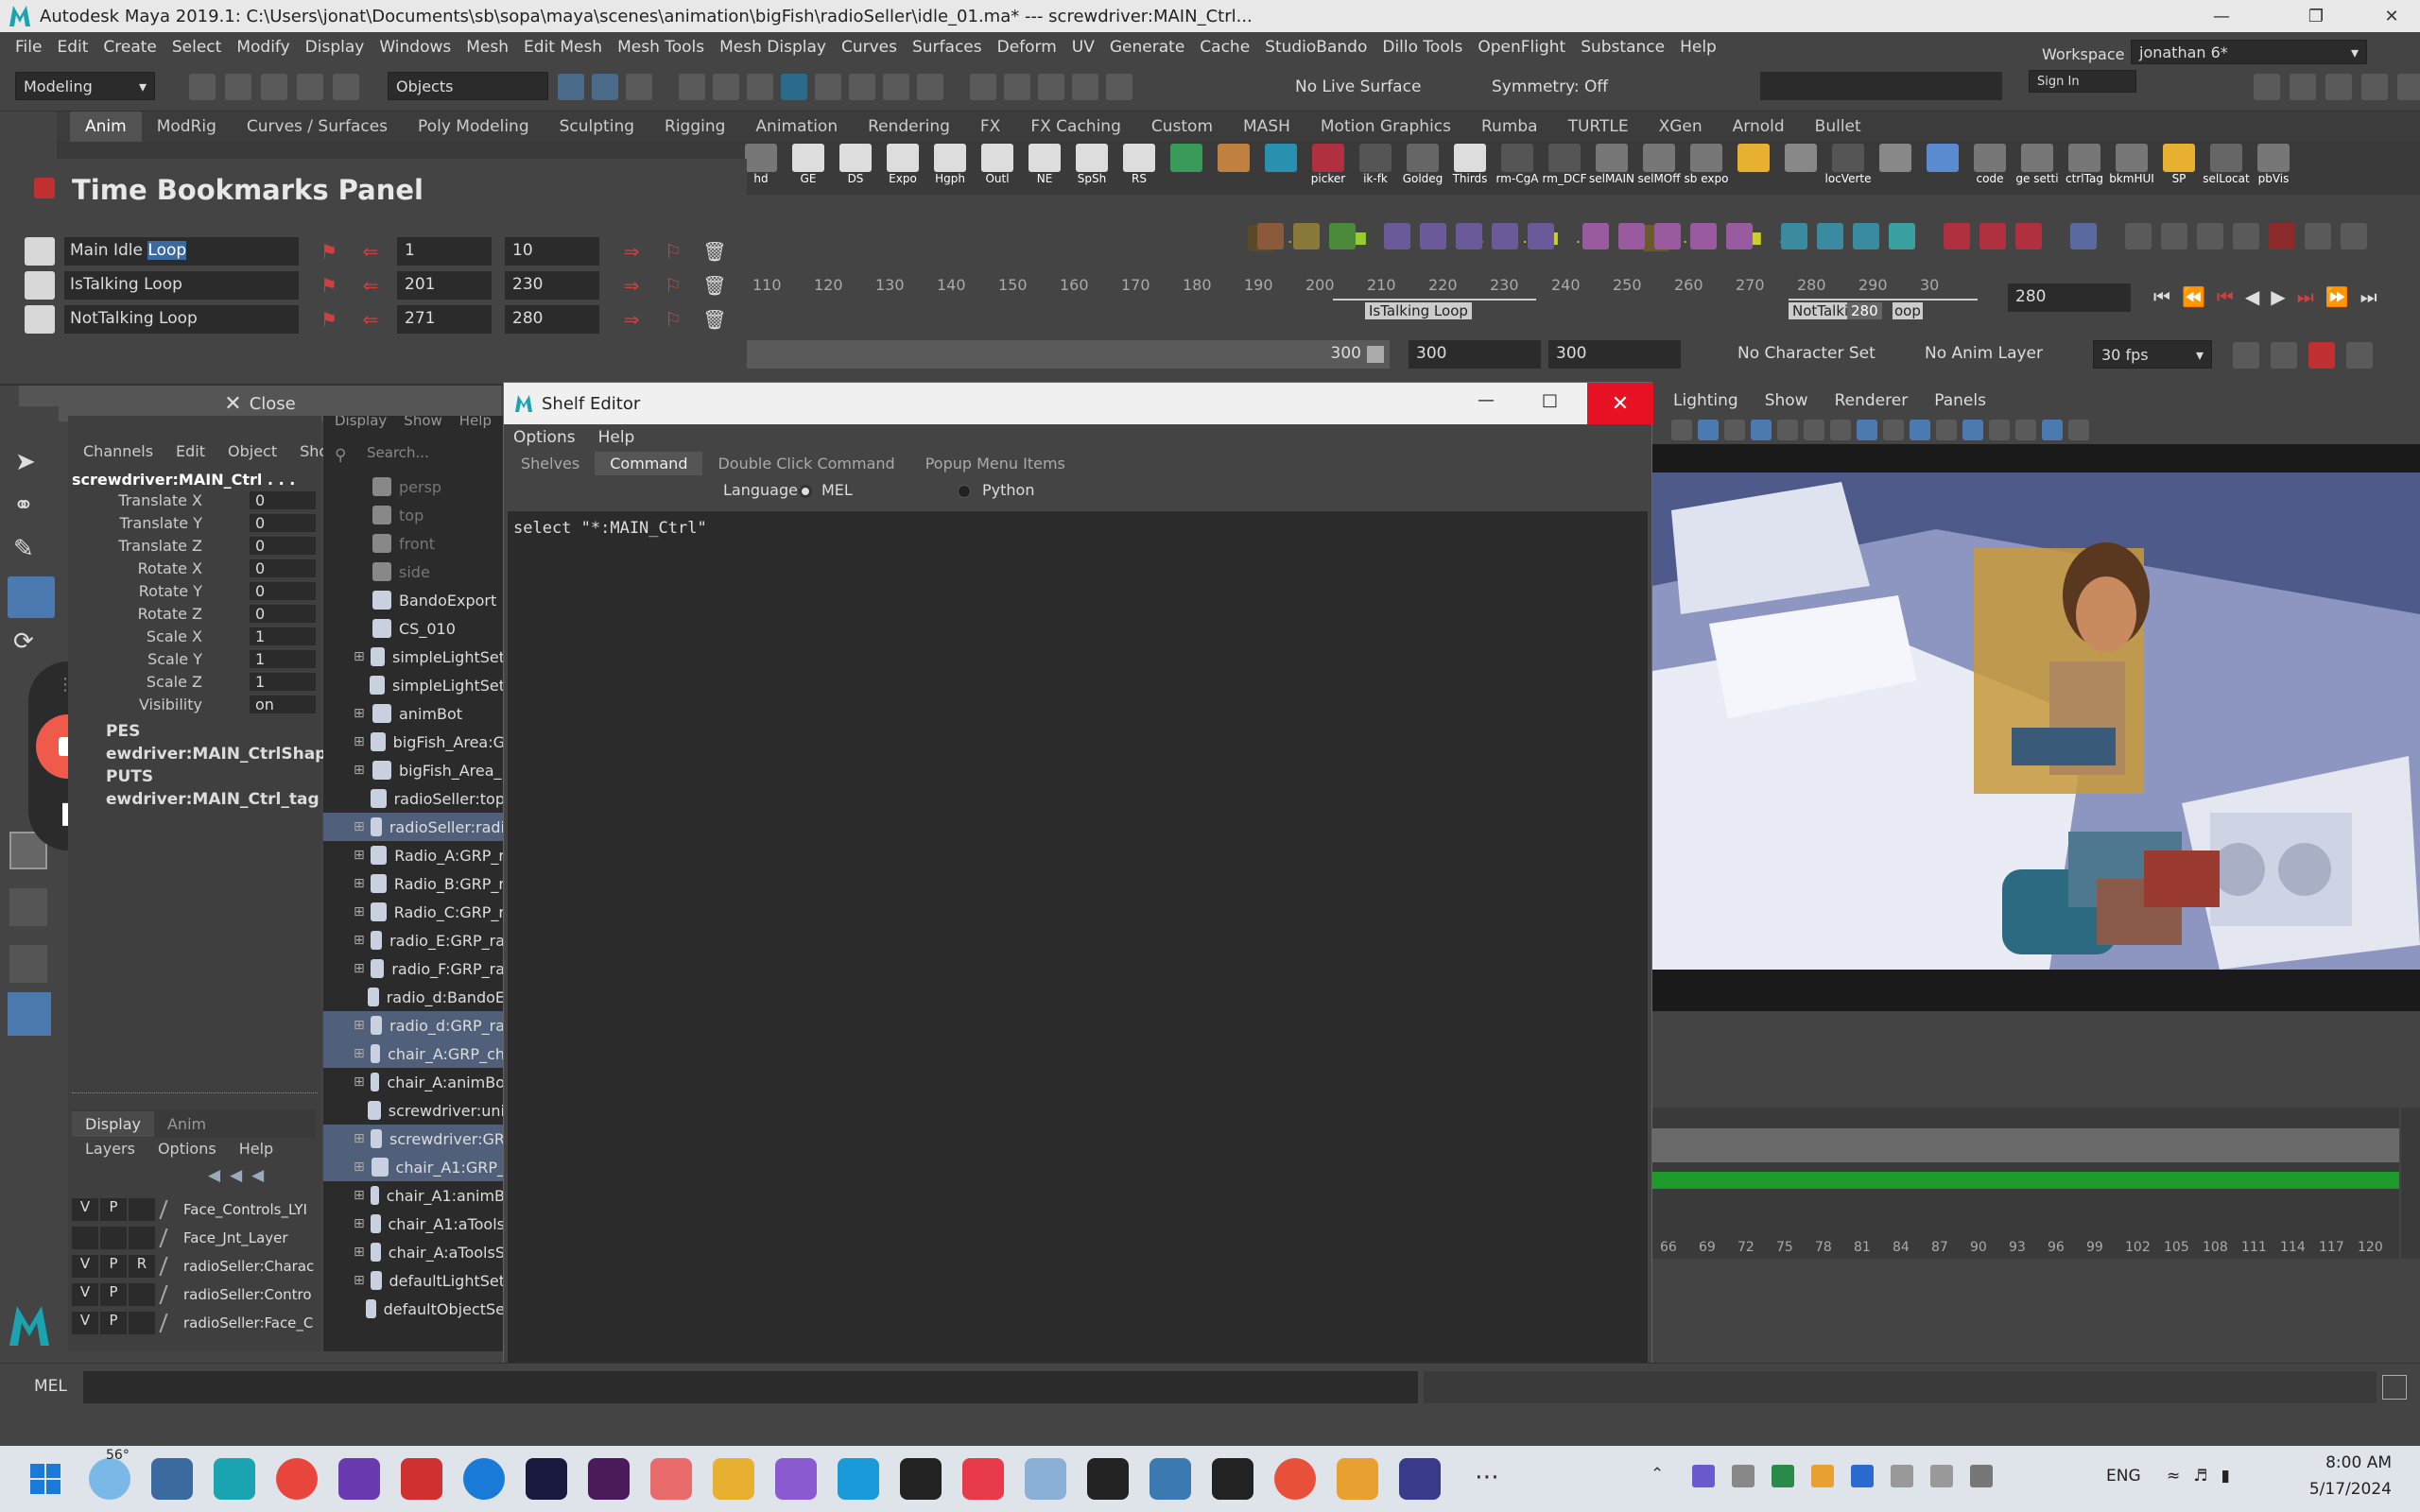 The height and width of the screenshot is (1512, 2420). Describe the element at coordinates (862, 87) in the screenshot. I see `snap-vertex-icon` at that location.